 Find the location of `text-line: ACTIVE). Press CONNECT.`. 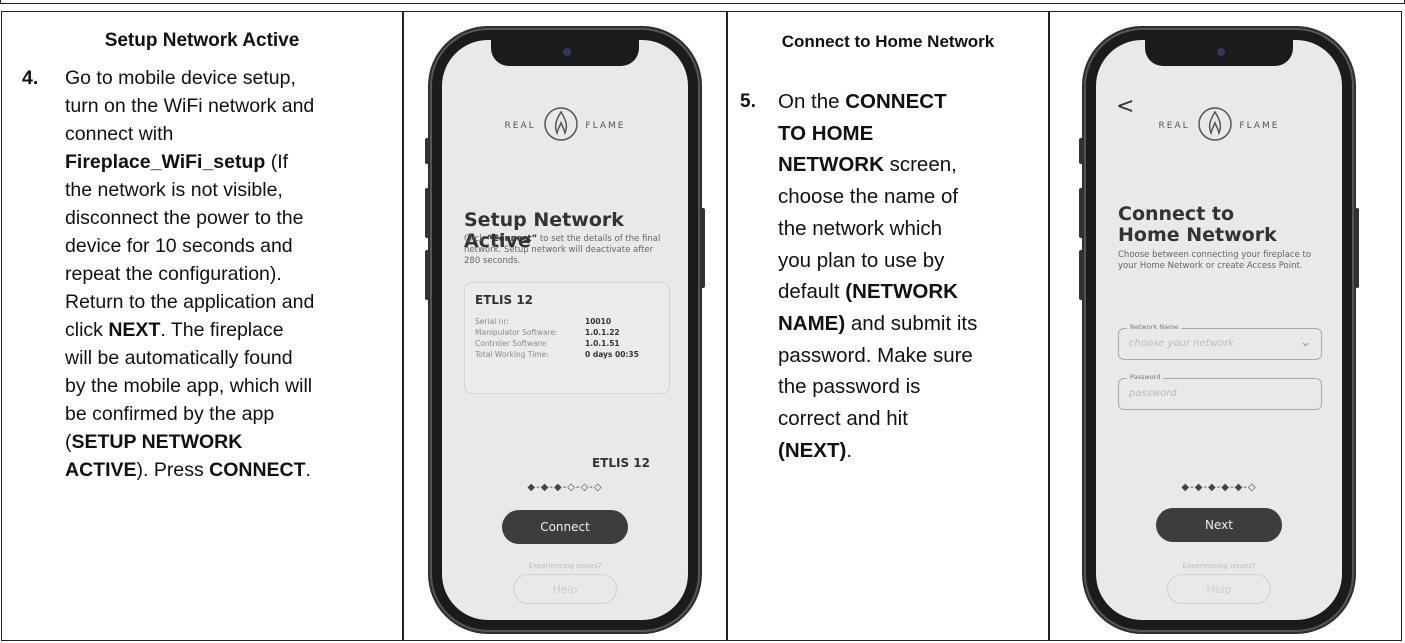

text-line: ACTIVE). Press CONNECT. is located at coordinates (237, 470).